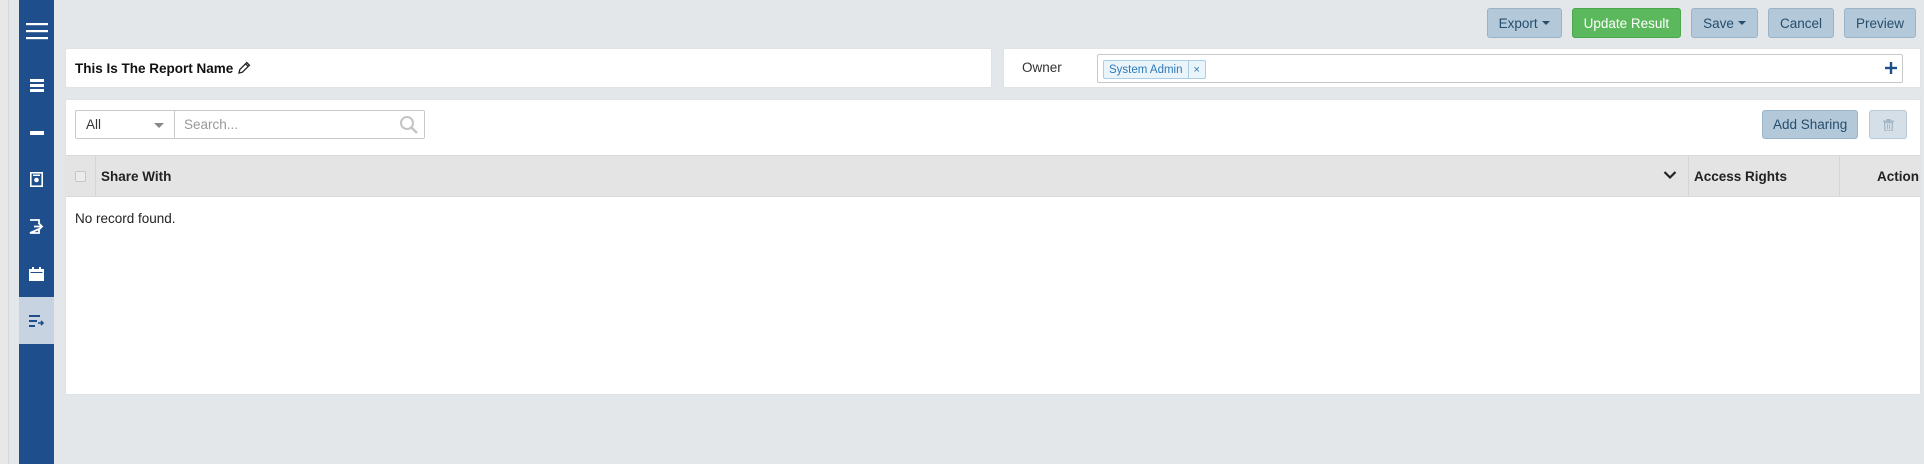 Image resolution: width=1924 pixels, height=464 pixels. I want to click on add-sharing-label: Add Sharing, so click(1810, 124).